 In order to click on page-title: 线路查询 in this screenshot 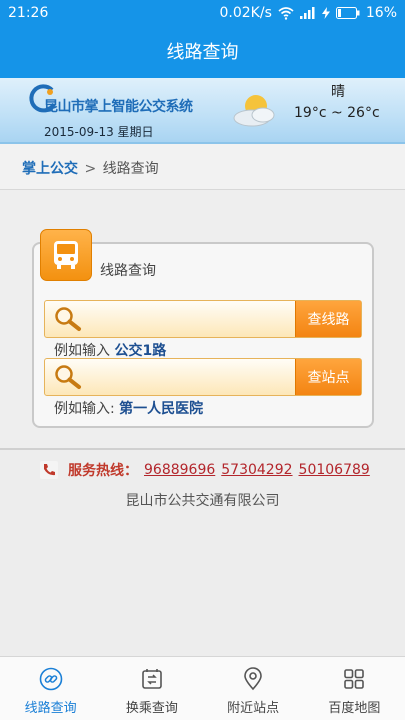, I will do `click(202, 52)`.